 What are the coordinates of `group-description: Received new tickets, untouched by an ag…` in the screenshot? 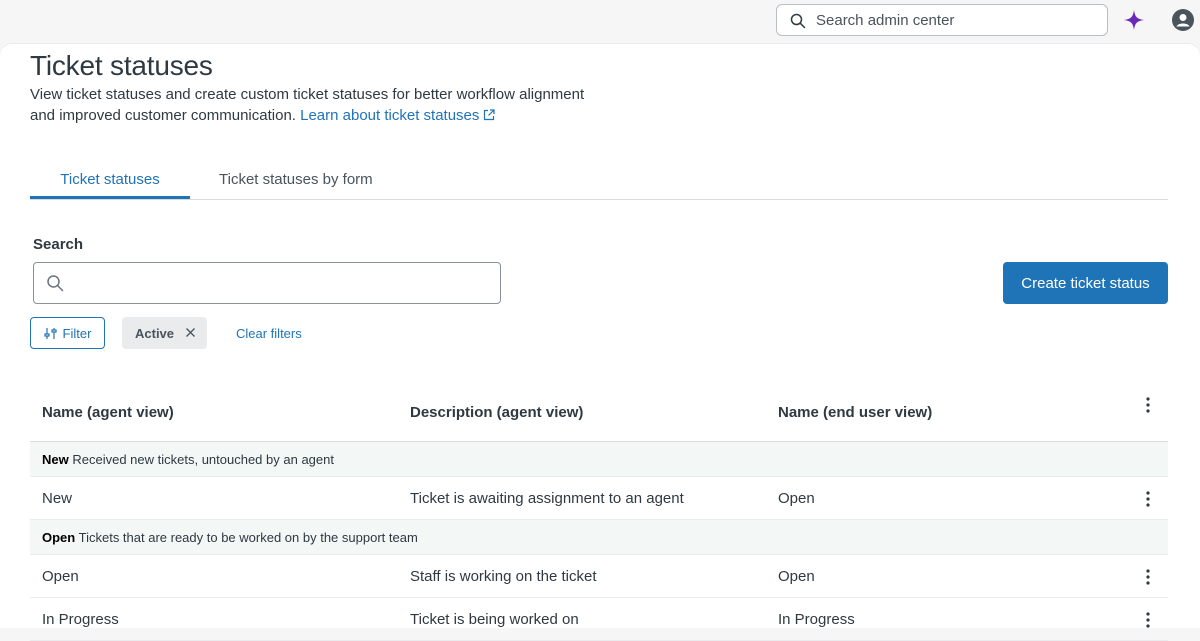 It's located at (203, 459).